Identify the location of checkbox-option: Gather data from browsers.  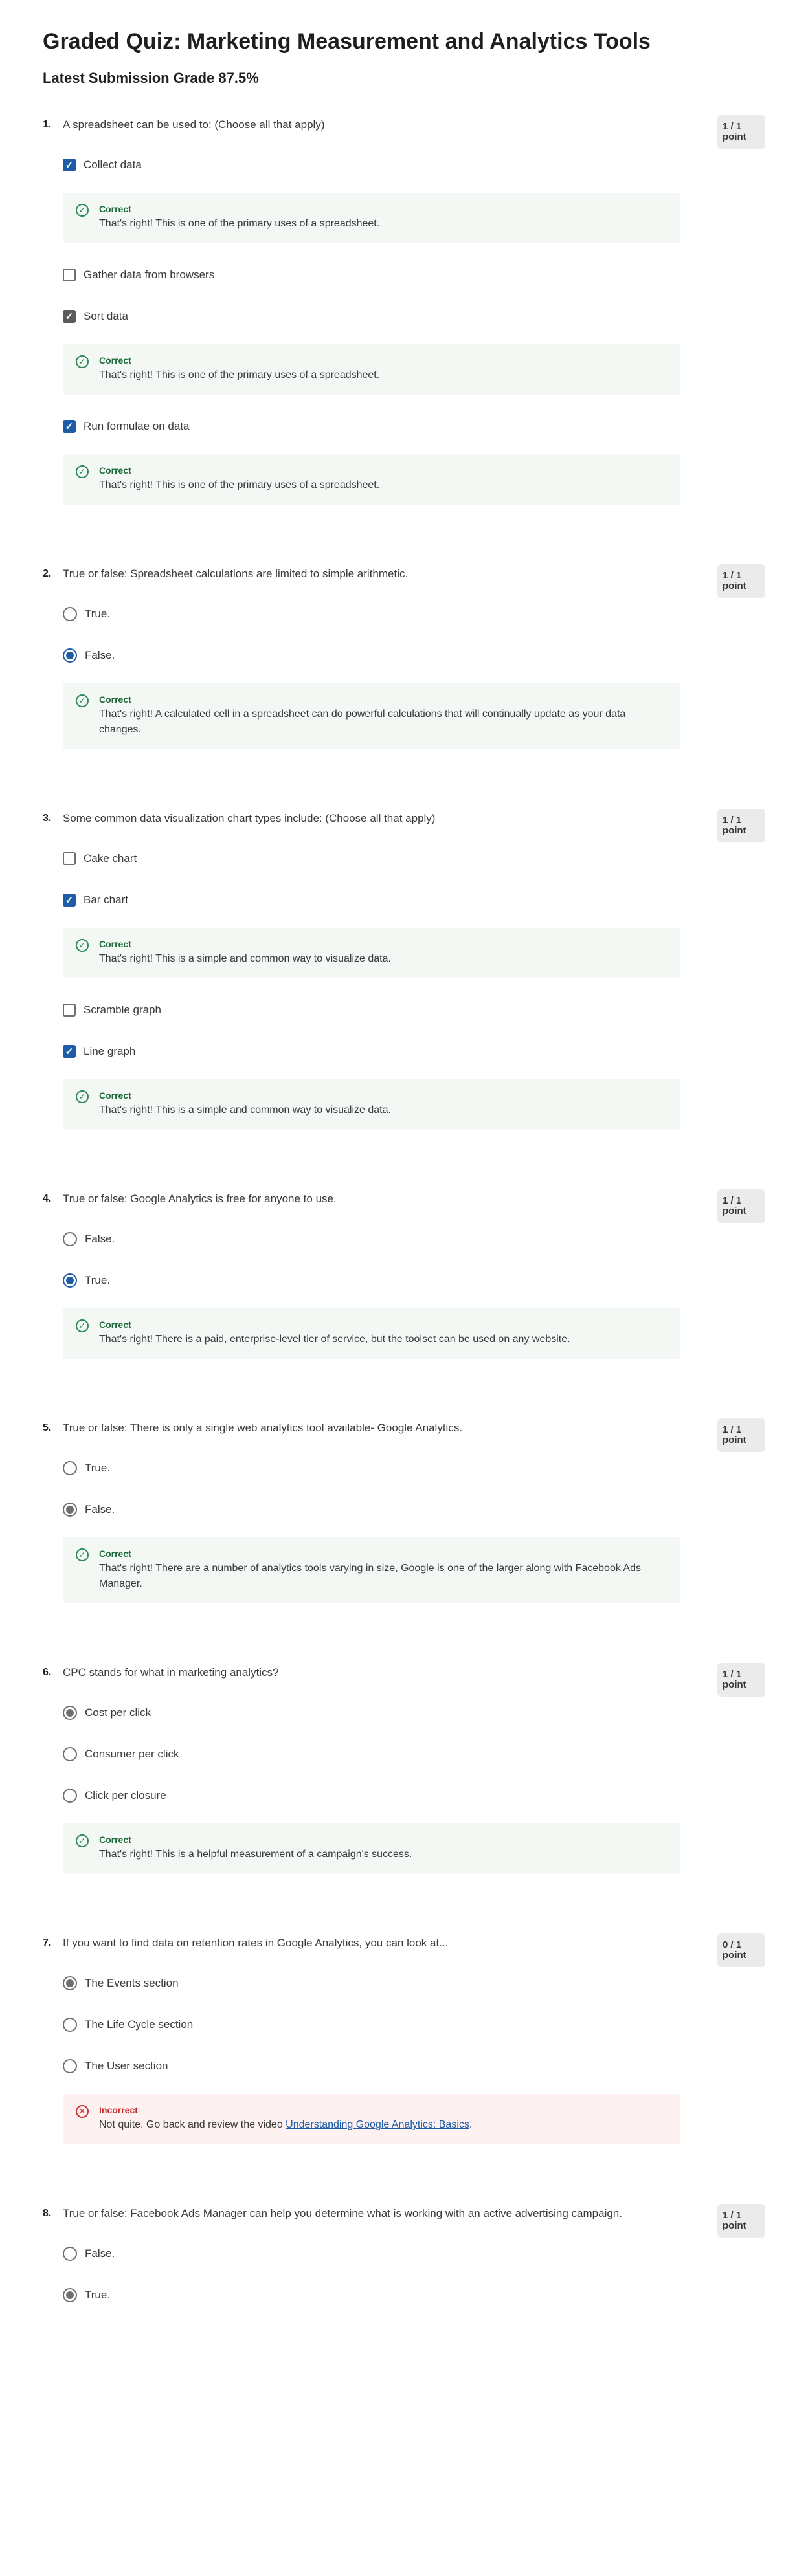
(414, 275).